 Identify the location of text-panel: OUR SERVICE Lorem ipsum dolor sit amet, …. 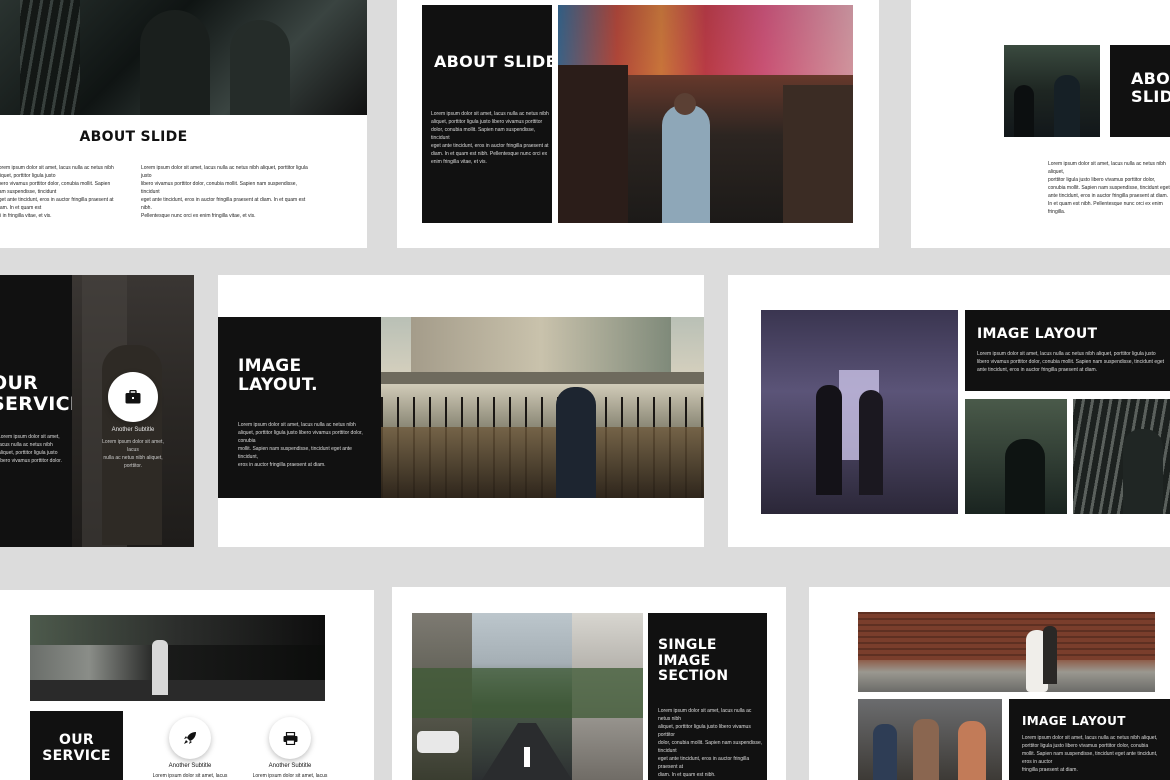
(41, 411).